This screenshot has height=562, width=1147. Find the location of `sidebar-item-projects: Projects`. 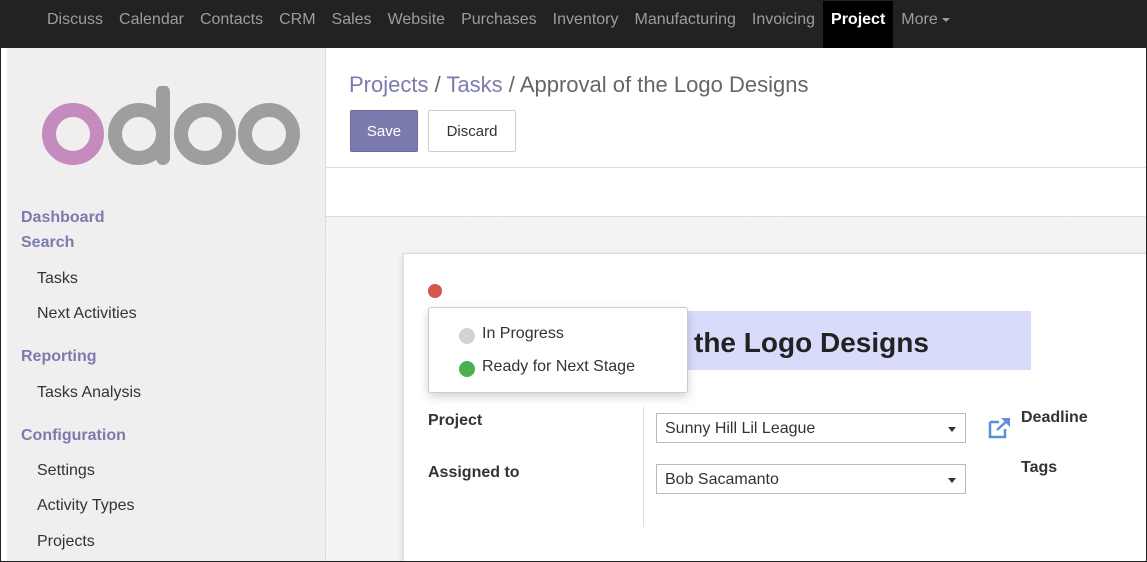

sidebar-item-projects: Projects is located at coordinates (66, 542).